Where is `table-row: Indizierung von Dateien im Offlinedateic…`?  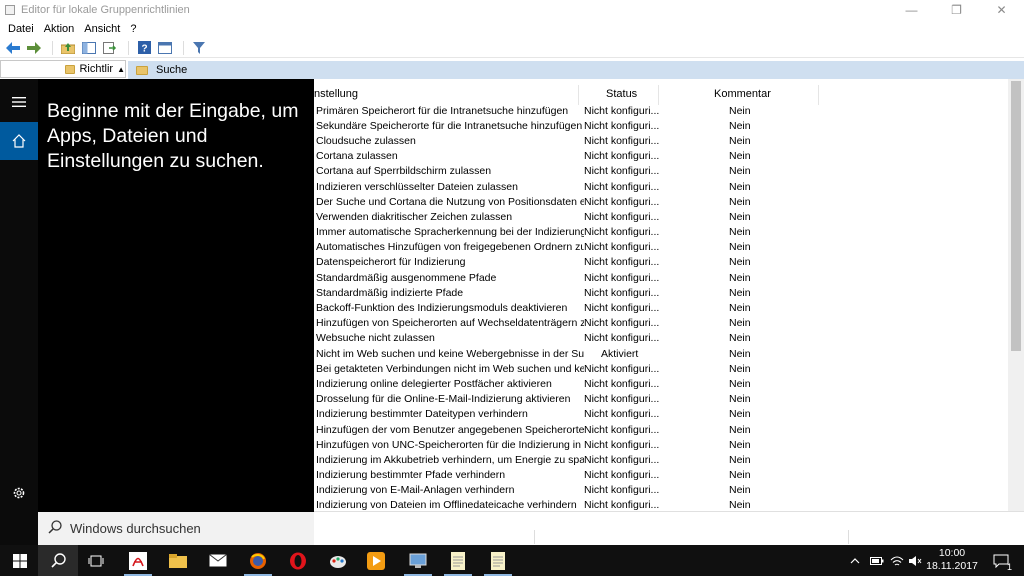 table-row: Indizierung von Dateien im Offlinedateic… is located at coordinates (666, 504).